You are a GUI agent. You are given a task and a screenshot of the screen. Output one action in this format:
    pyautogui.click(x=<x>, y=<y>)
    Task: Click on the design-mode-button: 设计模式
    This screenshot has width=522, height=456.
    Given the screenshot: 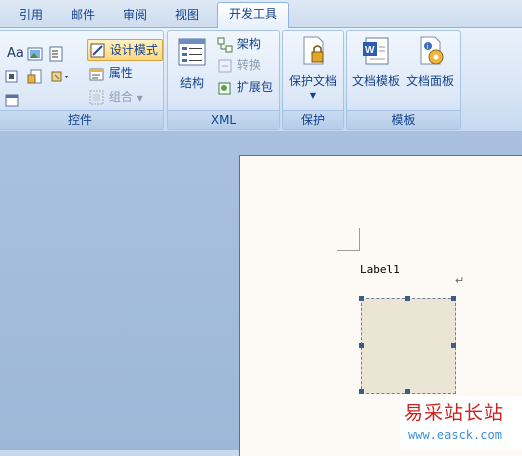 What is the action you would take?
    pyautogui.click(x=125, y=50)
    